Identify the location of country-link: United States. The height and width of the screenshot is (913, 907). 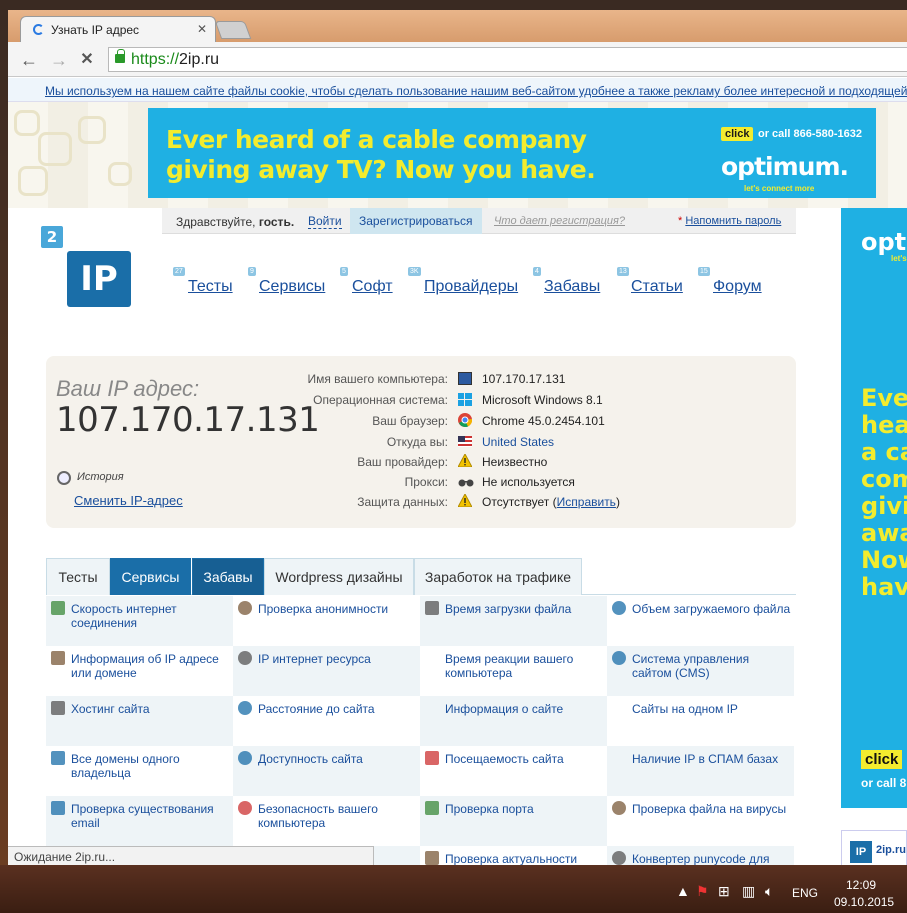
(518, 442).